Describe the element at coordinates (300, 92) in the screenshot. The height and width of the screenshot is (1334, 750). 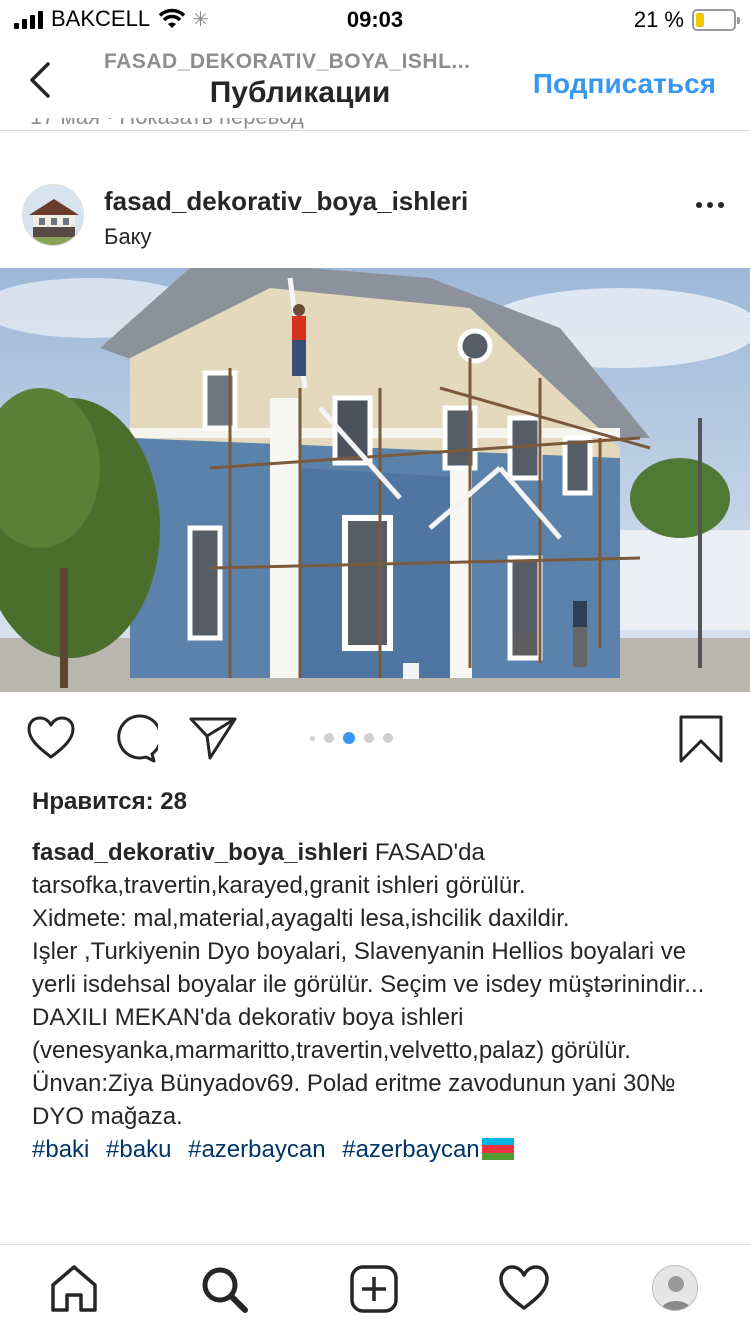
I see `page-title: Публикации` at that location.